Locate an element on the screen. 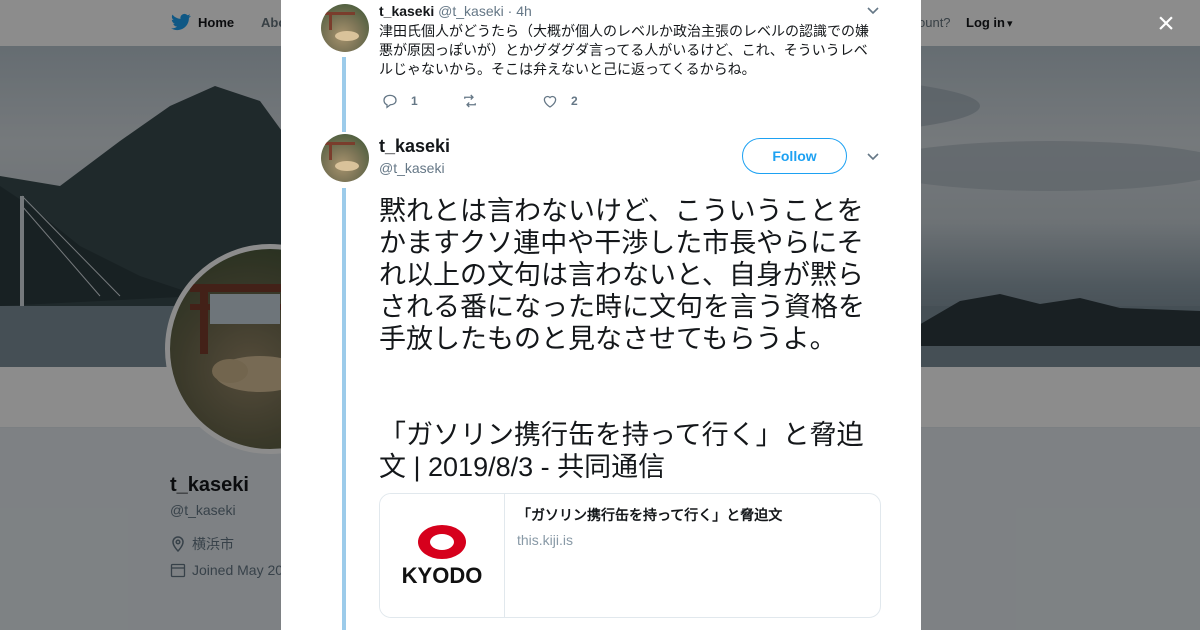 The image size is (1200, 630). tweet2-avatar is located at coordinates (345, 158).